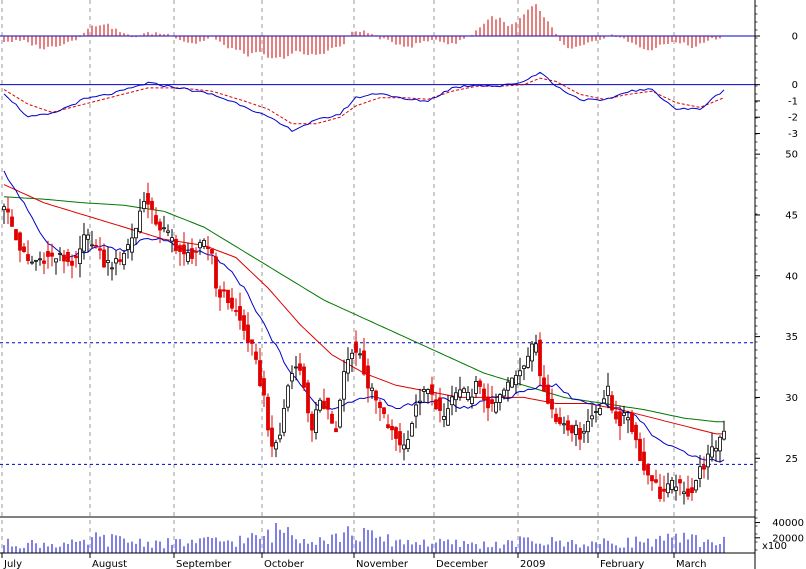 The height and width of the screenshot is (569, 806). I want to click on month-label-september: September, so click(204, 564).